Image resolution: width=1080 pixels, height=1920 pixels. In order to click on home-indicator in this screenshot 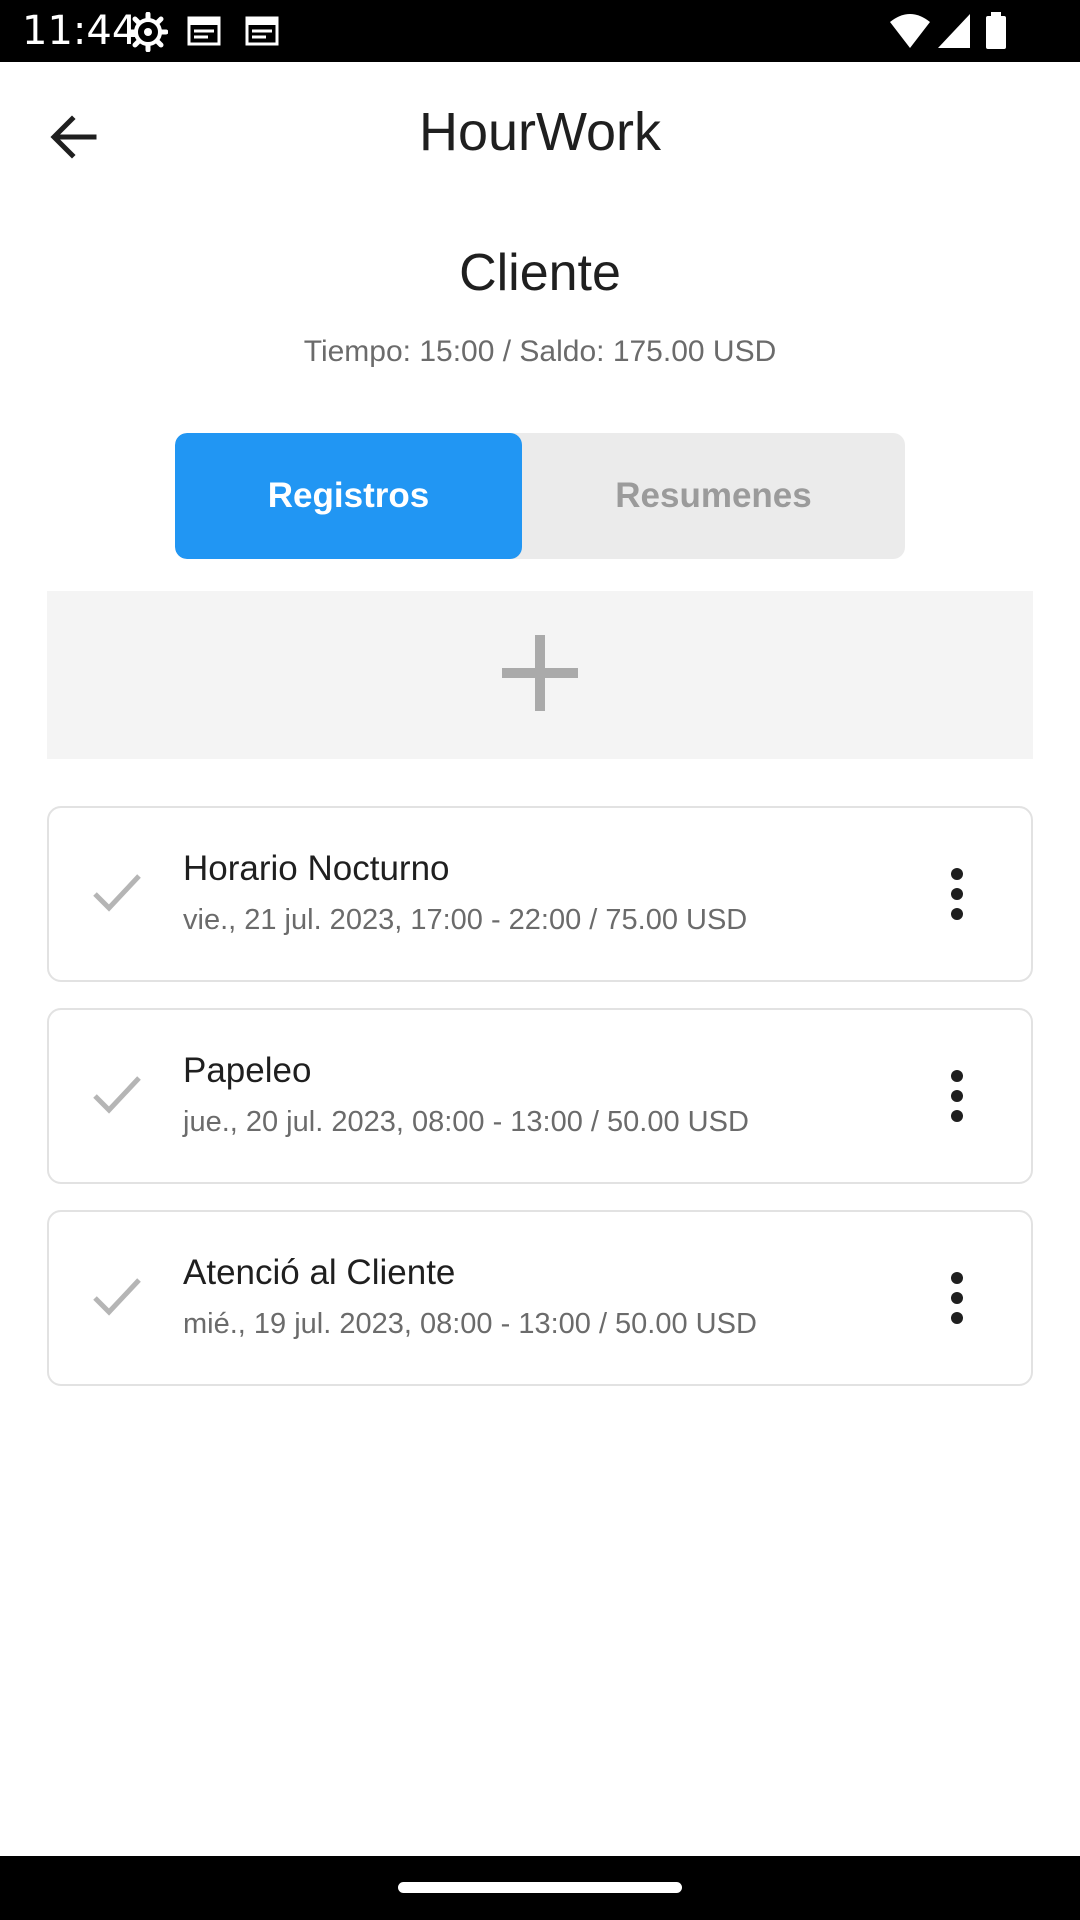, I will do `click(540, 1887)`.